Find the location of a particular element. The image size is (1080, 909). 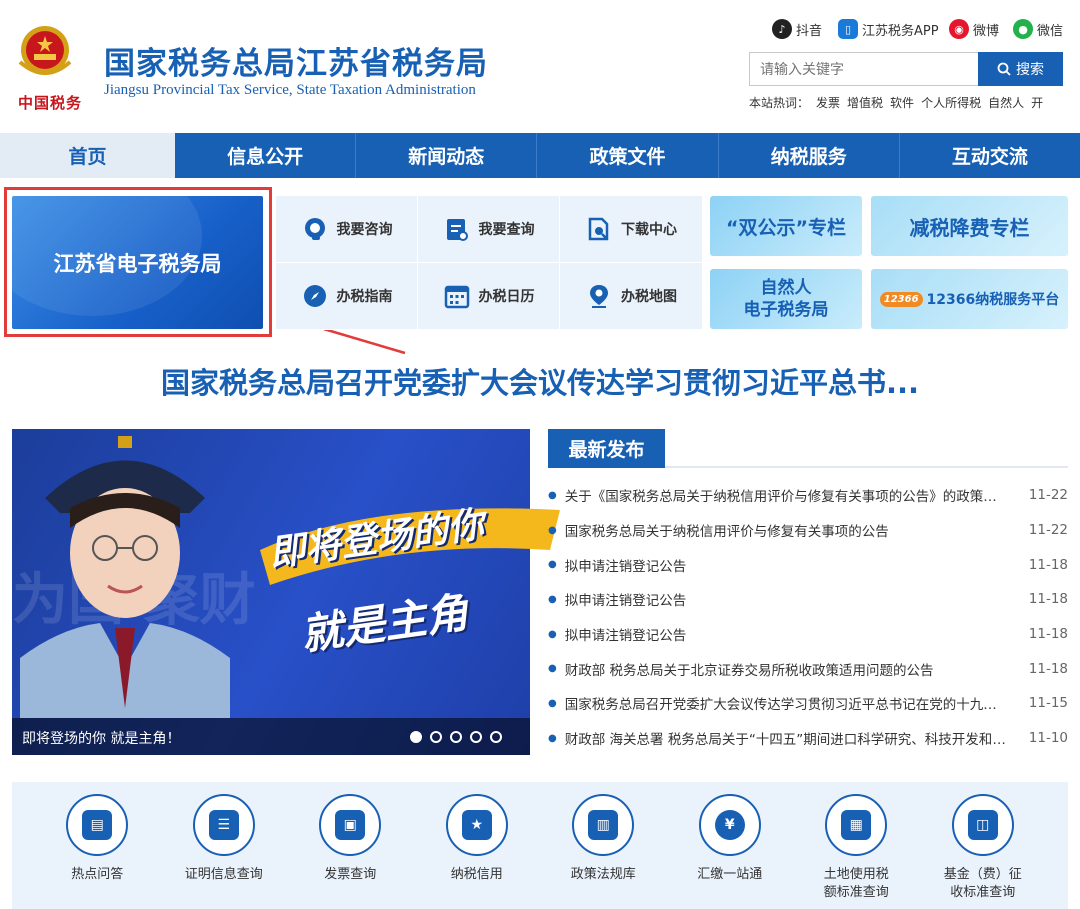

quick-link-guide: 办税指南 is located at coordinates (347, 296).